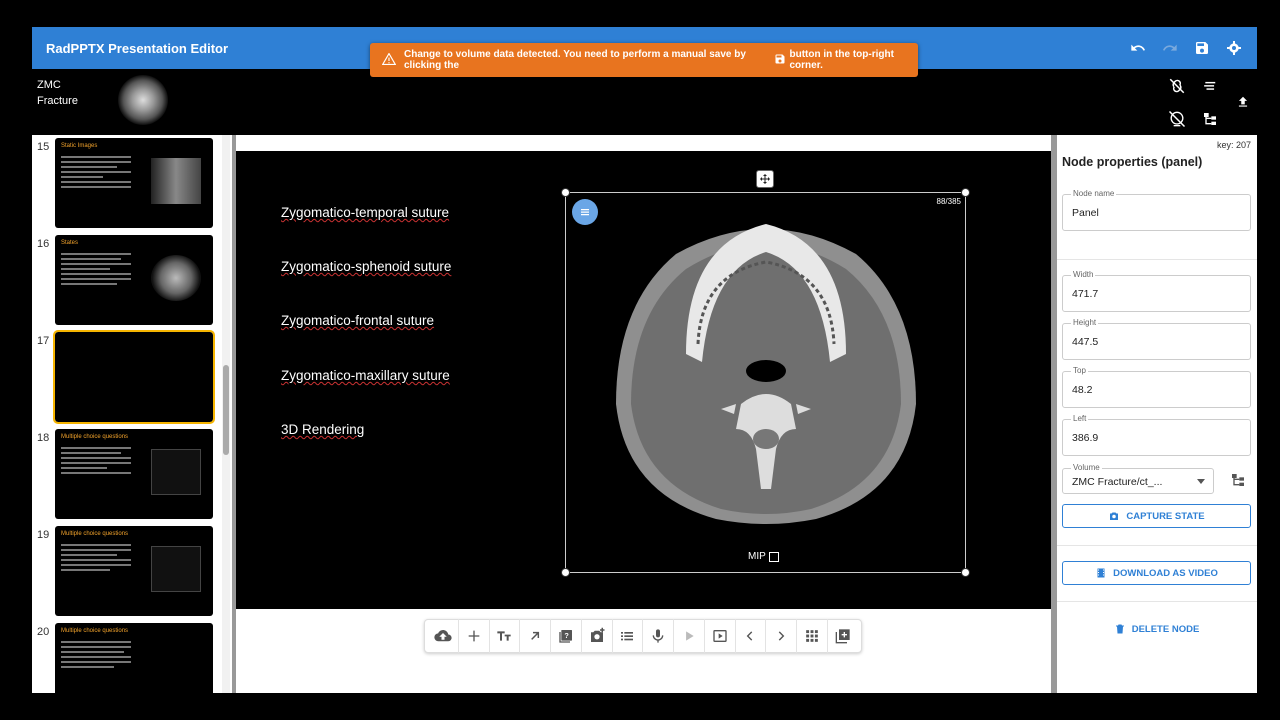  I want to click on viewer-menu-button, so click(585, 212).